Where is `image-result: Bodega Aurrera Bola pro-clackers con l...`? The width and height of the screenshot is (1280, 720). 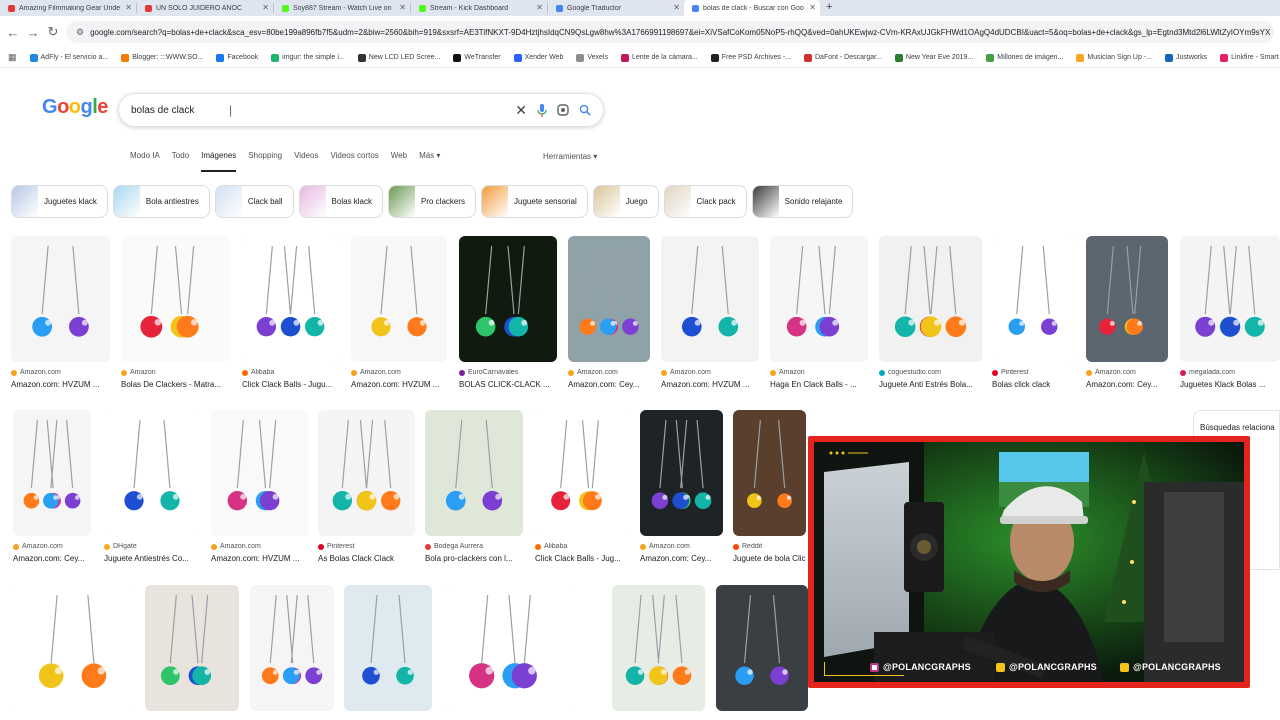 image-result: Bodega Aurrera Bola pro-clackers con l... is located at coordinates (474, 486).